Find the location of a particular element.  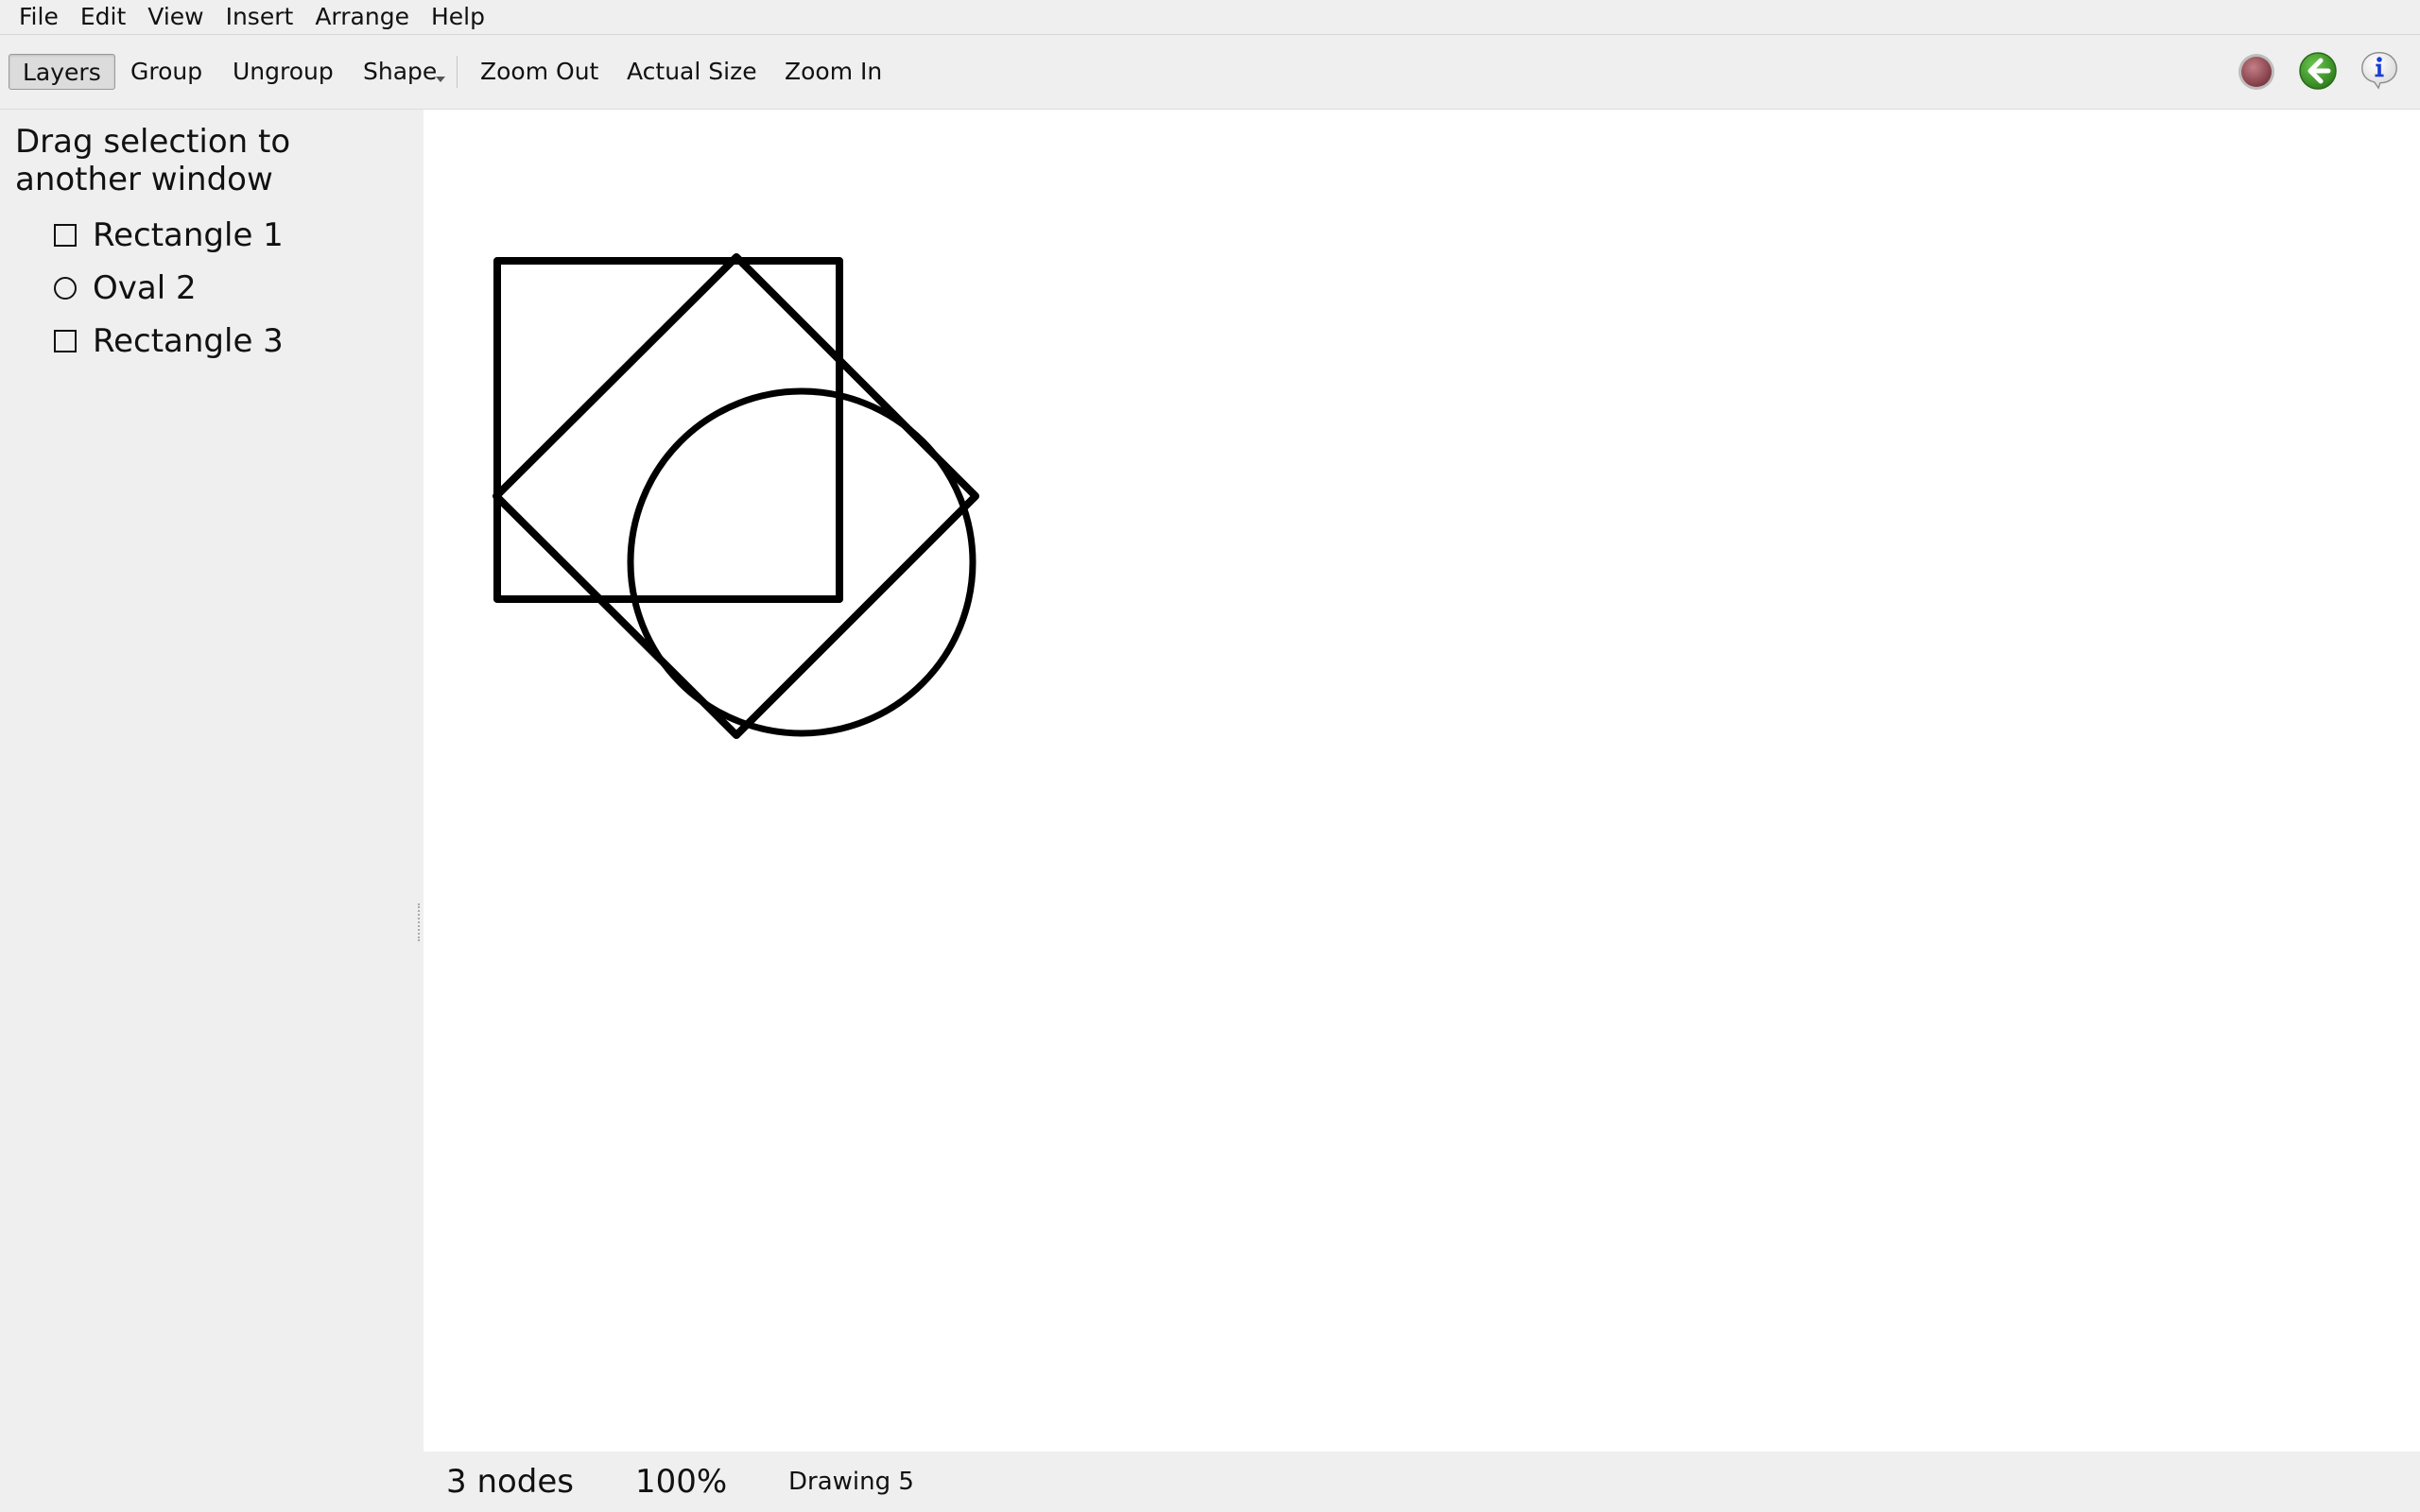

layers-button: Layers is located at coordinates (62, 72).